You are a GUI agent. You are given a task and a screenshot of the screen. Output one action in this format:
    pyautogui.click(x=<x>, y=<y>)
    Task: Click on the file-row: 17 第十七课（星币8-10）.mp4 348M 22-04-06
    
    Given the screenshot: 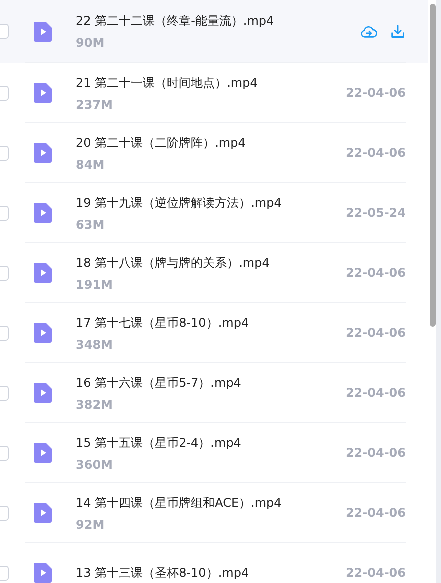 What is the action you would take?
    pyautogui.click(x=214, y=333)
    